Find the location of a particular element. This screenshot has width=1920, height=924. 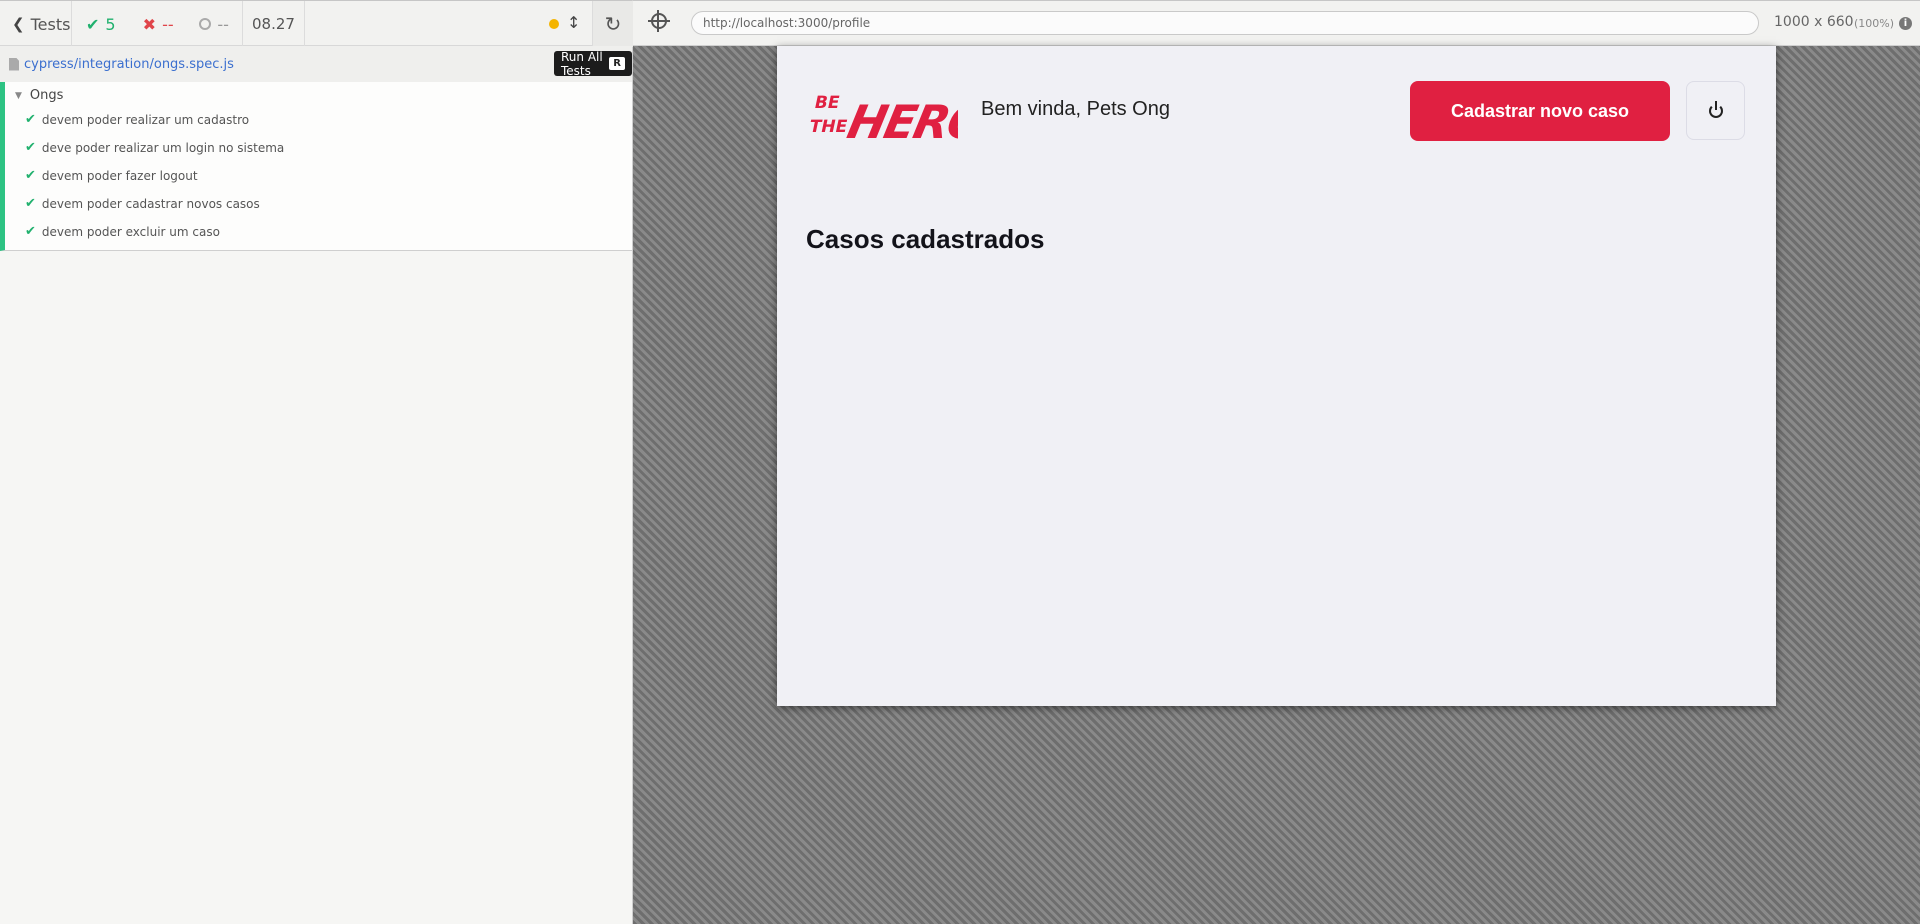

viewport-scale: (100%) is located at coordinates (1874, 23).